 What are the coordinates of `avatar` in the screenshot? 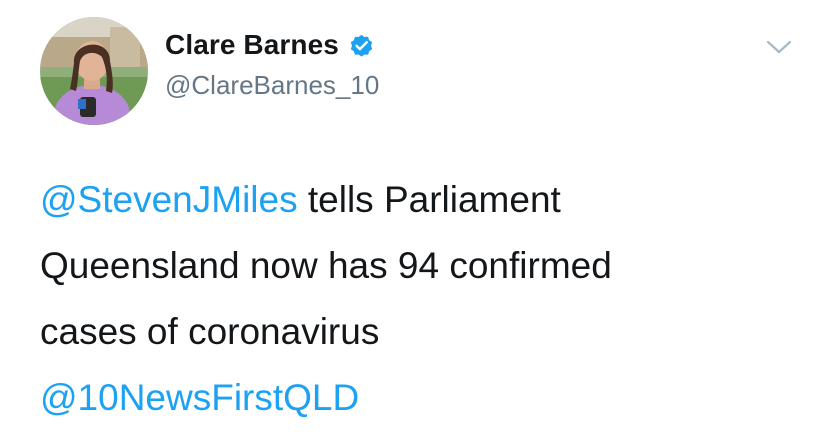 It's located at (94, 71).